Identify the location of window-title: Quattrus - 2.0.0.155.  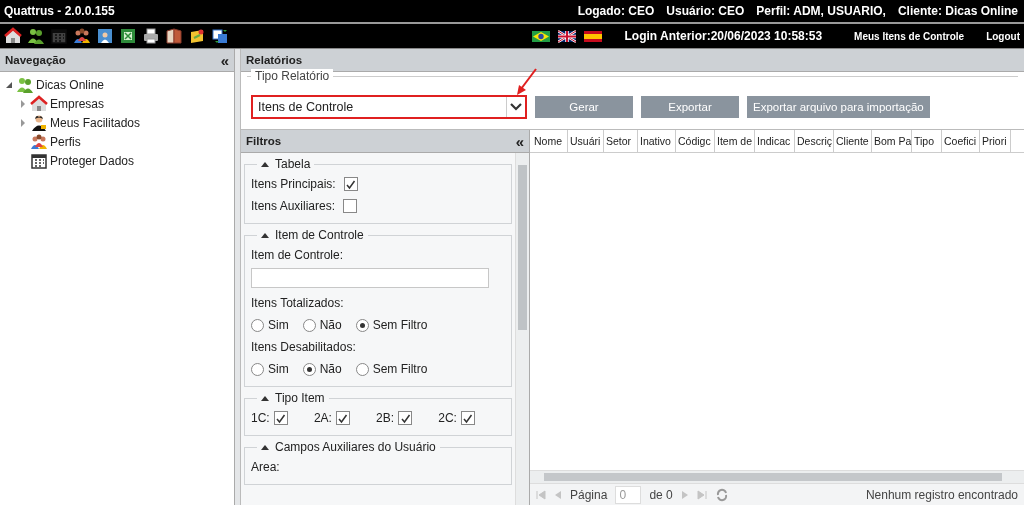
(59, 11).